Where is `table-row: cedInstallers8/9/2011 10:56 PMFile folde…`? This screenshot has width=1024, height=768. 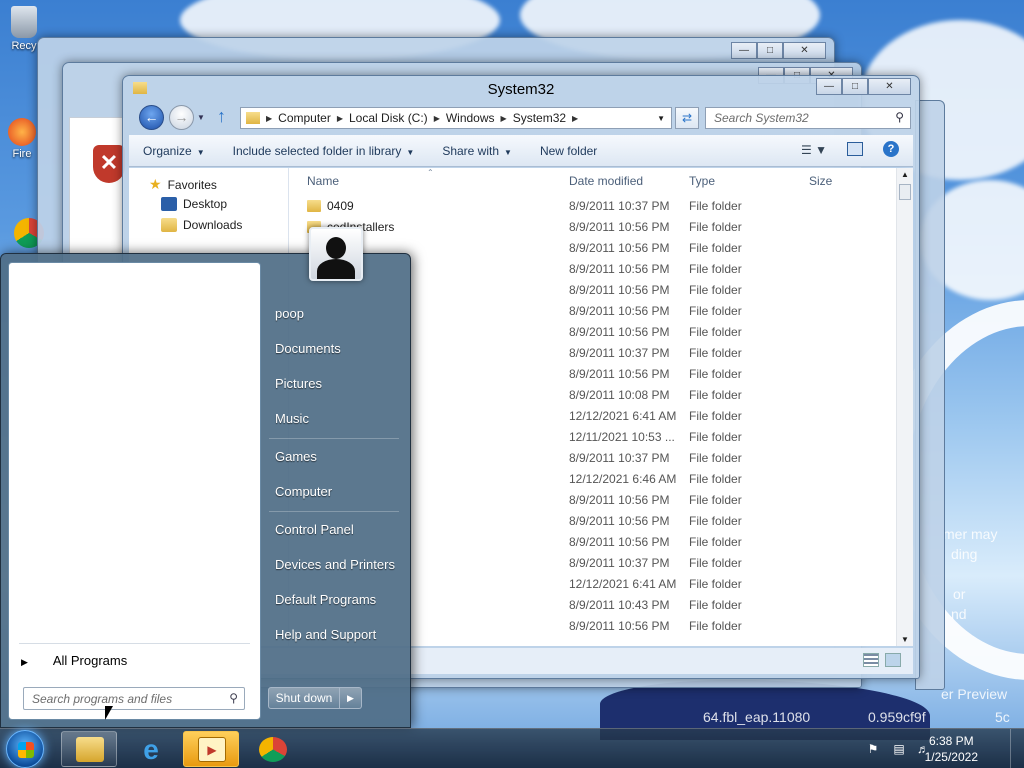 table-row: cedInstallers8/9/2011 10:56 PMFile folde… is located at coordinates (591, 227).